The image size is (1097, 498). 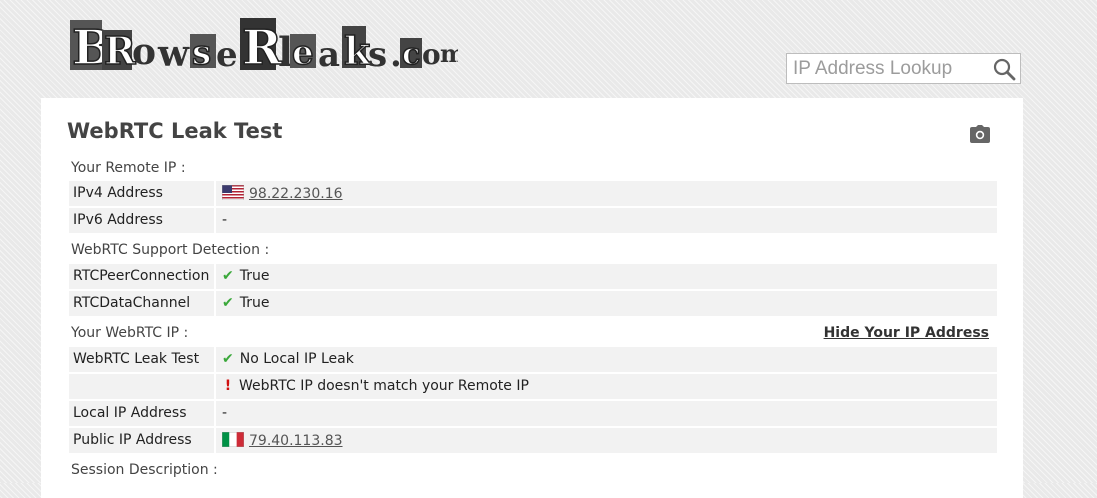 What do you see at coordinates (1004, 69) in the screenshot?
I see `search-icon` at bounding box center [1004, 69].